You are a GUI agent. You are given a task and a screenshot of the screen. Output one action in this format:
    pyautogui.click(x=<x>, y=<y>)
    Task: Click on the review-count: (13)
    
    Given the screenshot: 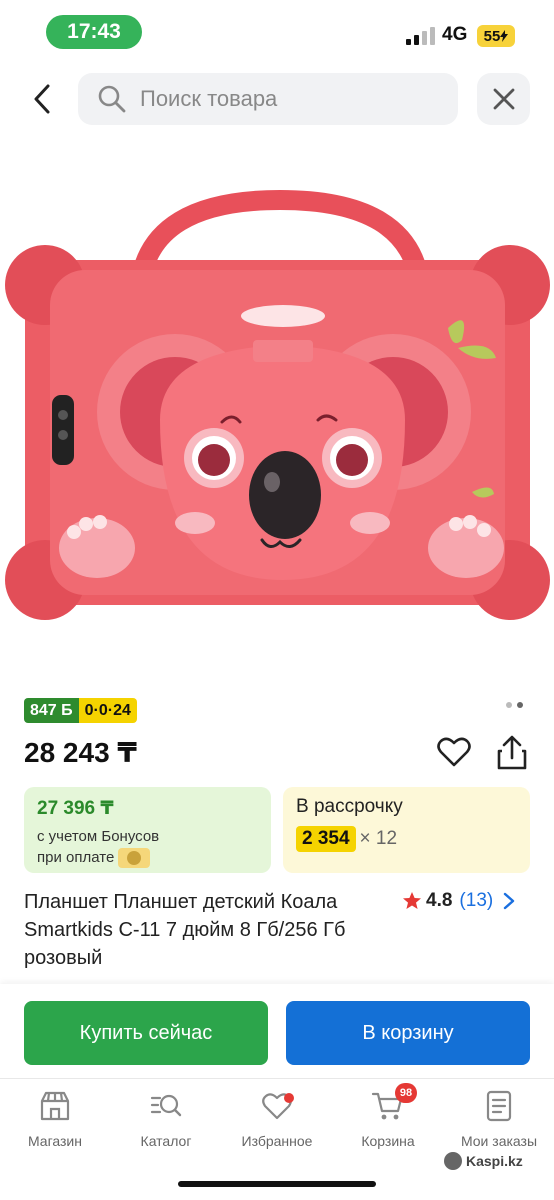 What is the action you would take?
    pyautogui.click(x=476, y=900)
    